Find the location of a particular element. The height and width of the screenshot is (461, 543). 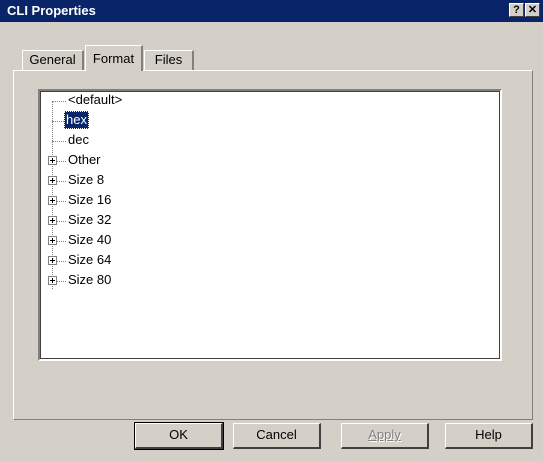

cancel-button: Cancel is located at coordinates (277, 436).